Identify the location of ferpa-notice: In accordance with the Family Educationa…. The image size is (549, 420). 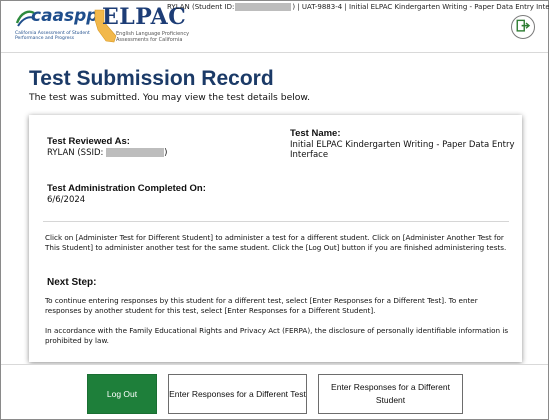
(277, 336).